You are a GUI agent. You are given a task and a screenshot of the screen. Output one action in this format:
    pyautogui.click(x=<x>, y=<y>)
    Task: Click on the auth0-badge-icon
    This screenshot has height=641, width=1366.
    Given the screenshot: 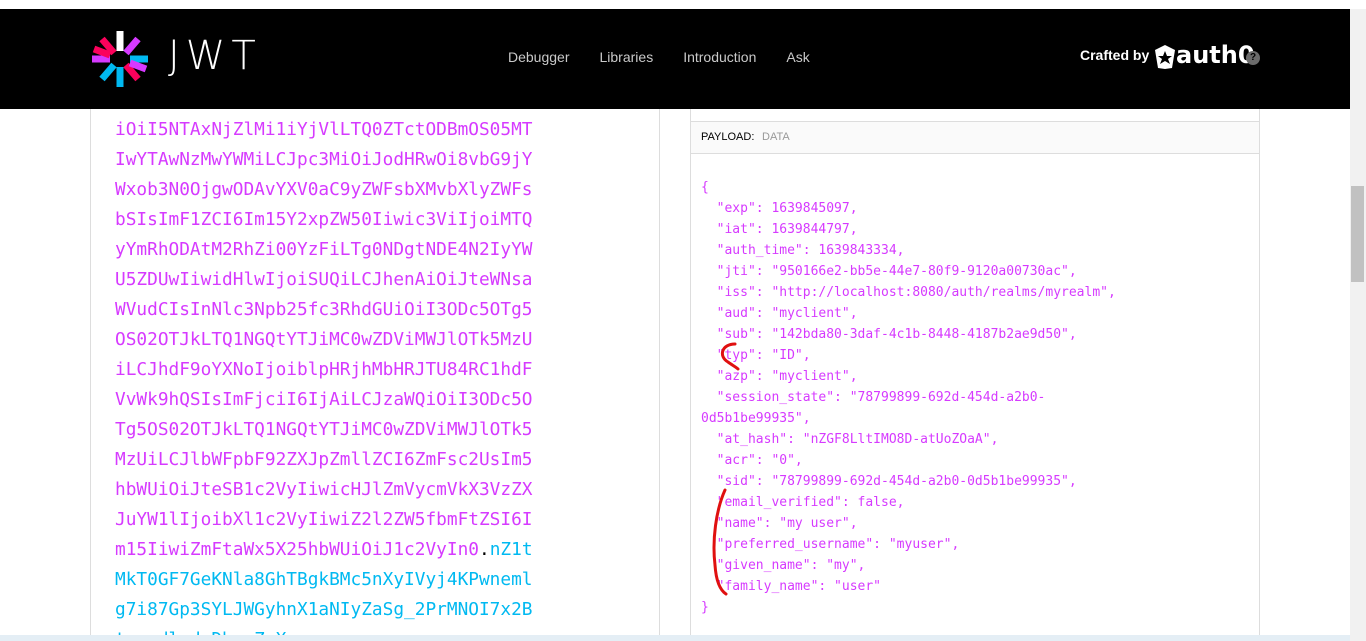 What is the action you would take?
    pyautogui.click(x=1165, y=57)
    